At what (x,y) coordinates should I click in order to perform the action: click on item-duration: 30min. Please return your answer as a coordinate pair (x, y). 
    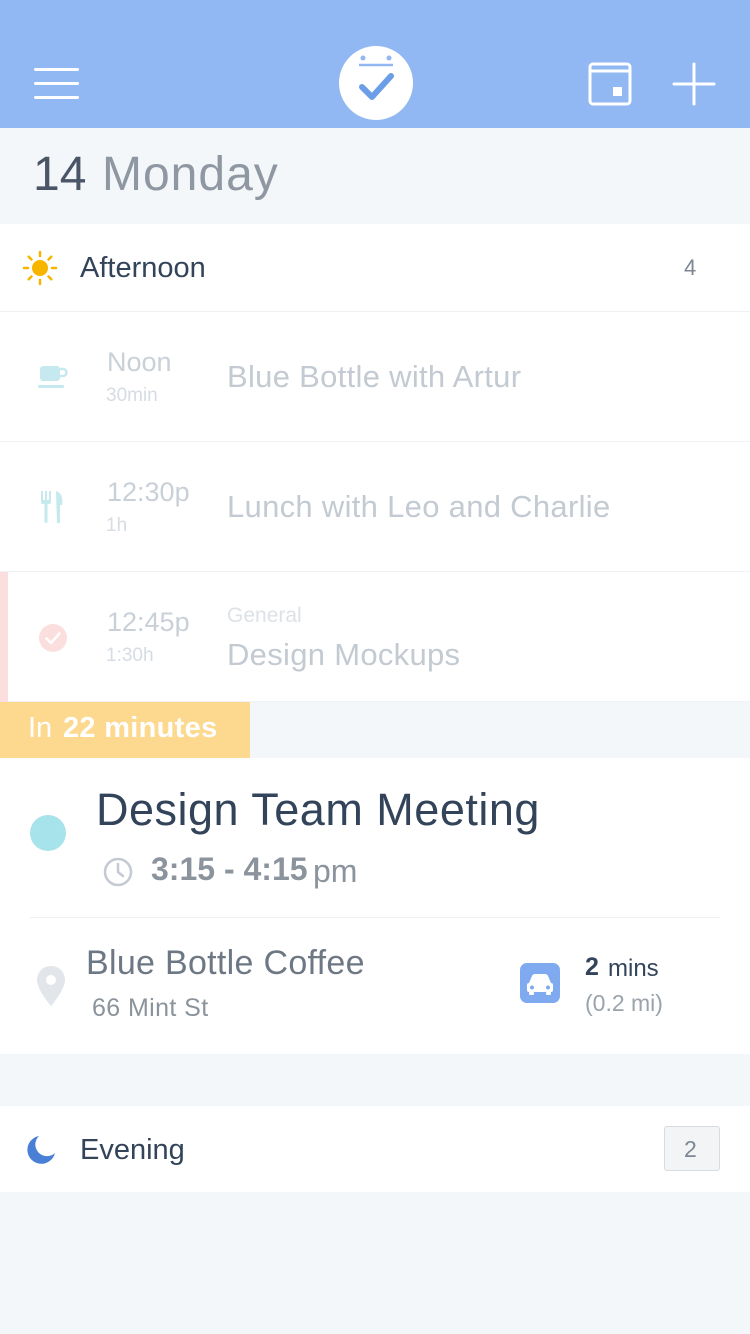
    Looking at the image, I should click on (132, 395).